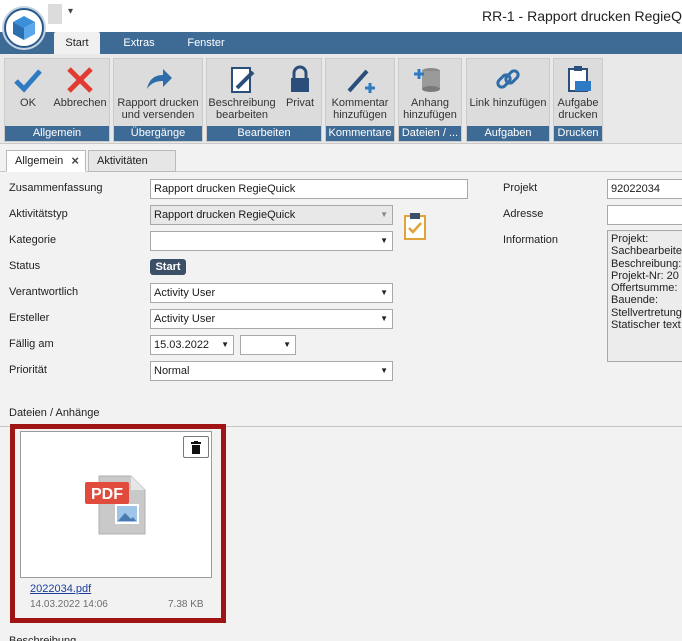 The image size is (682, 641). I want to click on clipboard-check-icon, so click(415, 226).